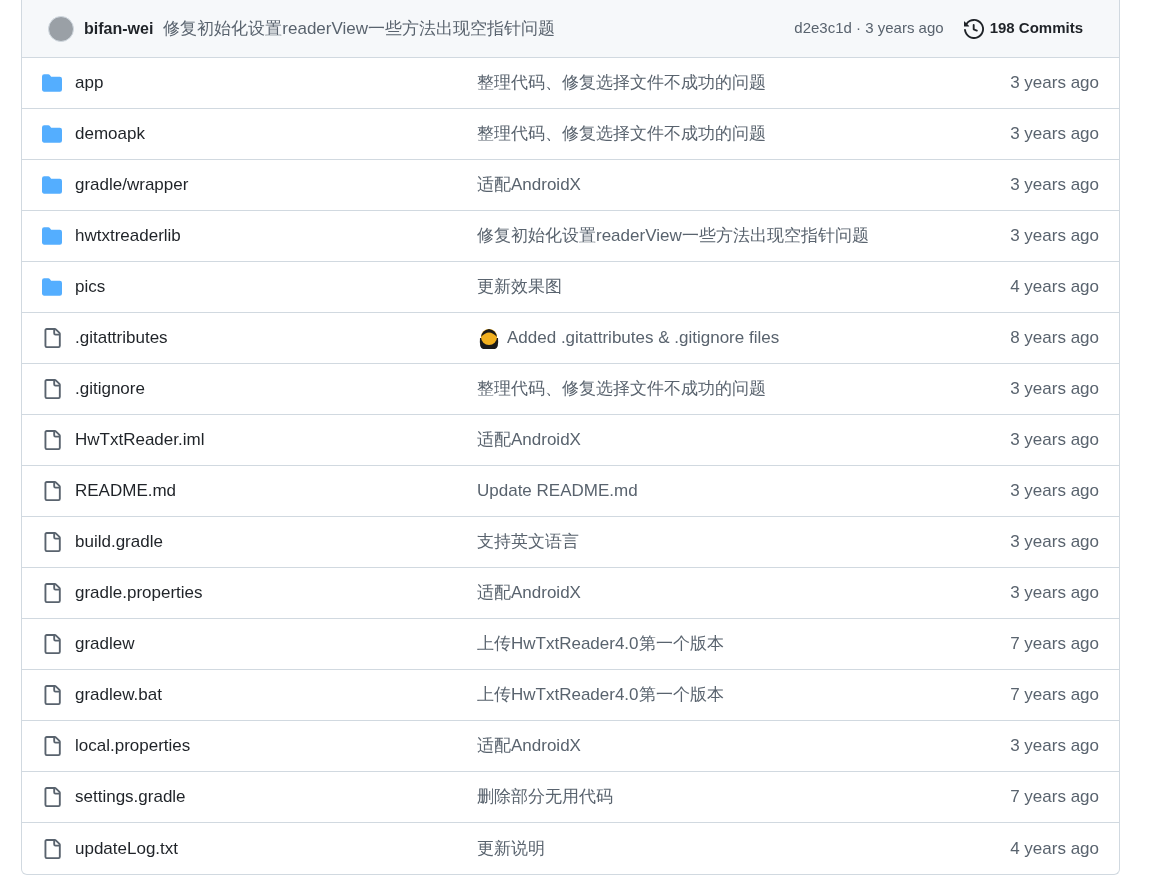  I want to click on file-link: local.properties, so click(133, 746).